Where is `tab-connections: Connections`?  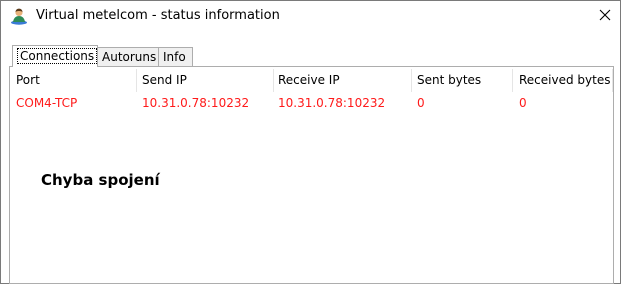
tab-connections: Connections is located at coordinates (55, 56).